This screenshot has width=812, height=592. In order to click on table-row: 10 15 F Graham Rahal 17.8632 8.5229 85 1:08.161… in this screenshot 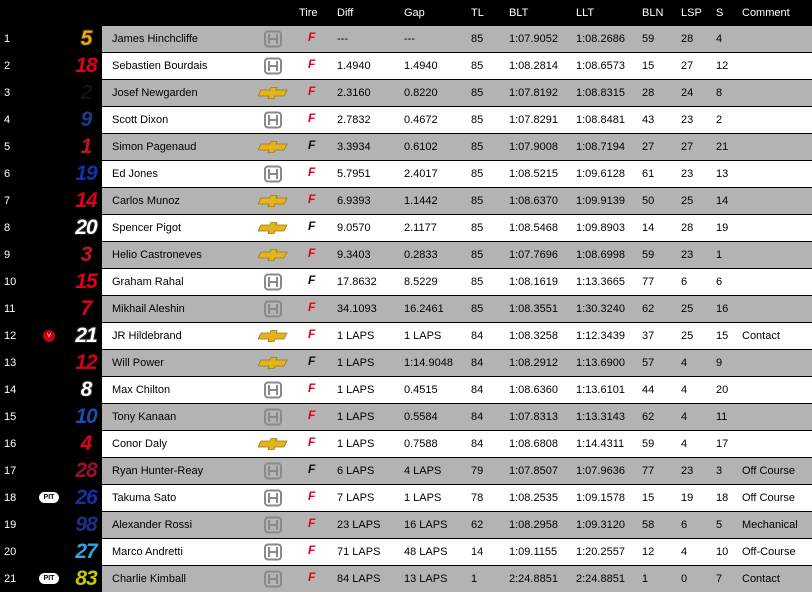, I will do `click(406, 282)`.